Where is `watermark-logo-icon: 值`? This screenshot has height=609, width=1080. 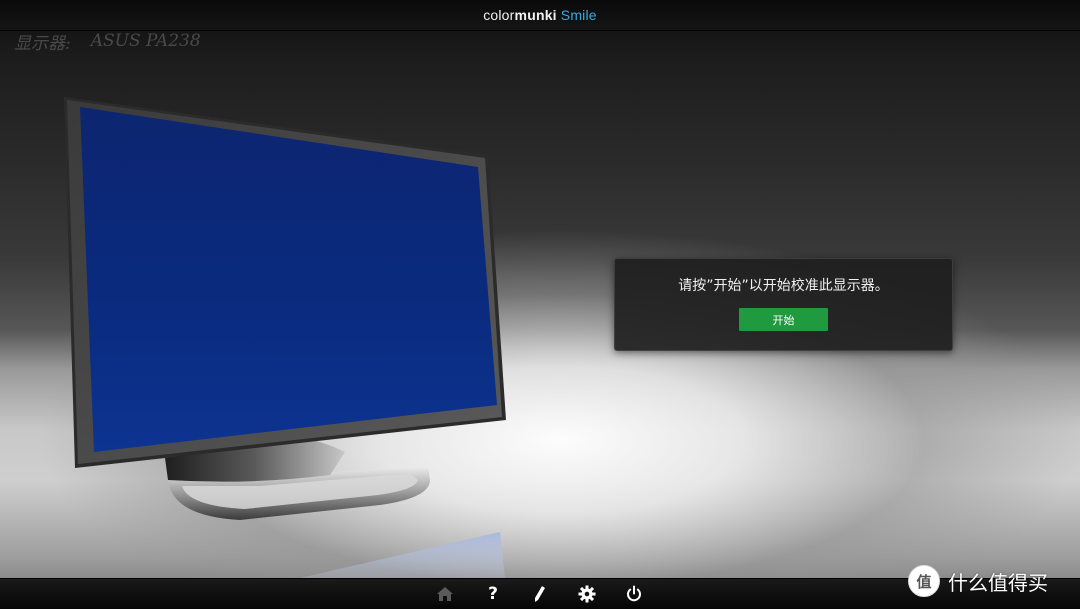
watermark-logo-icon: 值 is located at coordinates (924, 581).